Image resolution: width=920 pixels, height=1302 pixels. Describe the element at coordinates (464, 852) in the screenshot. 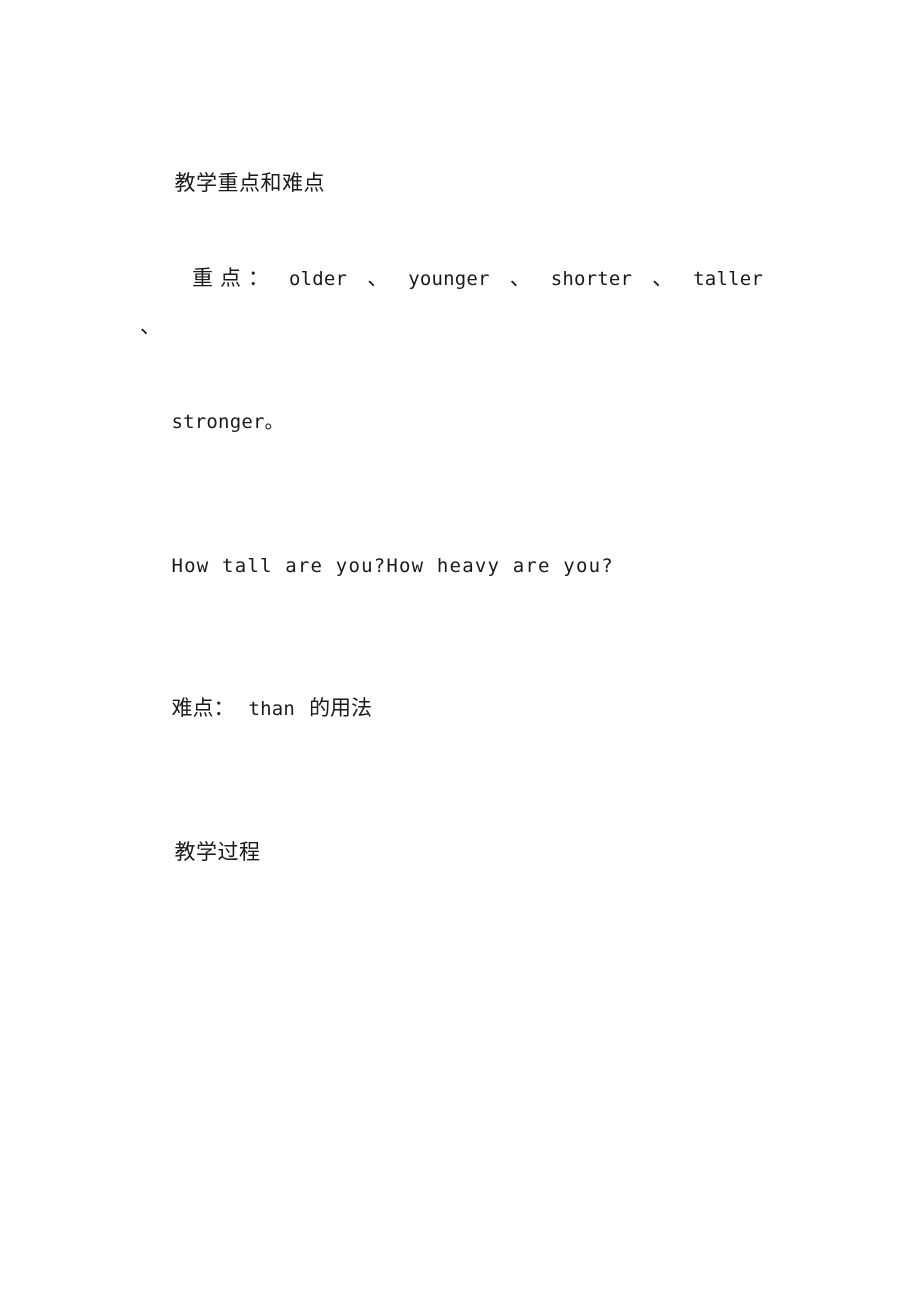

I see `heading-teaching-process: 教学过程` at that location.